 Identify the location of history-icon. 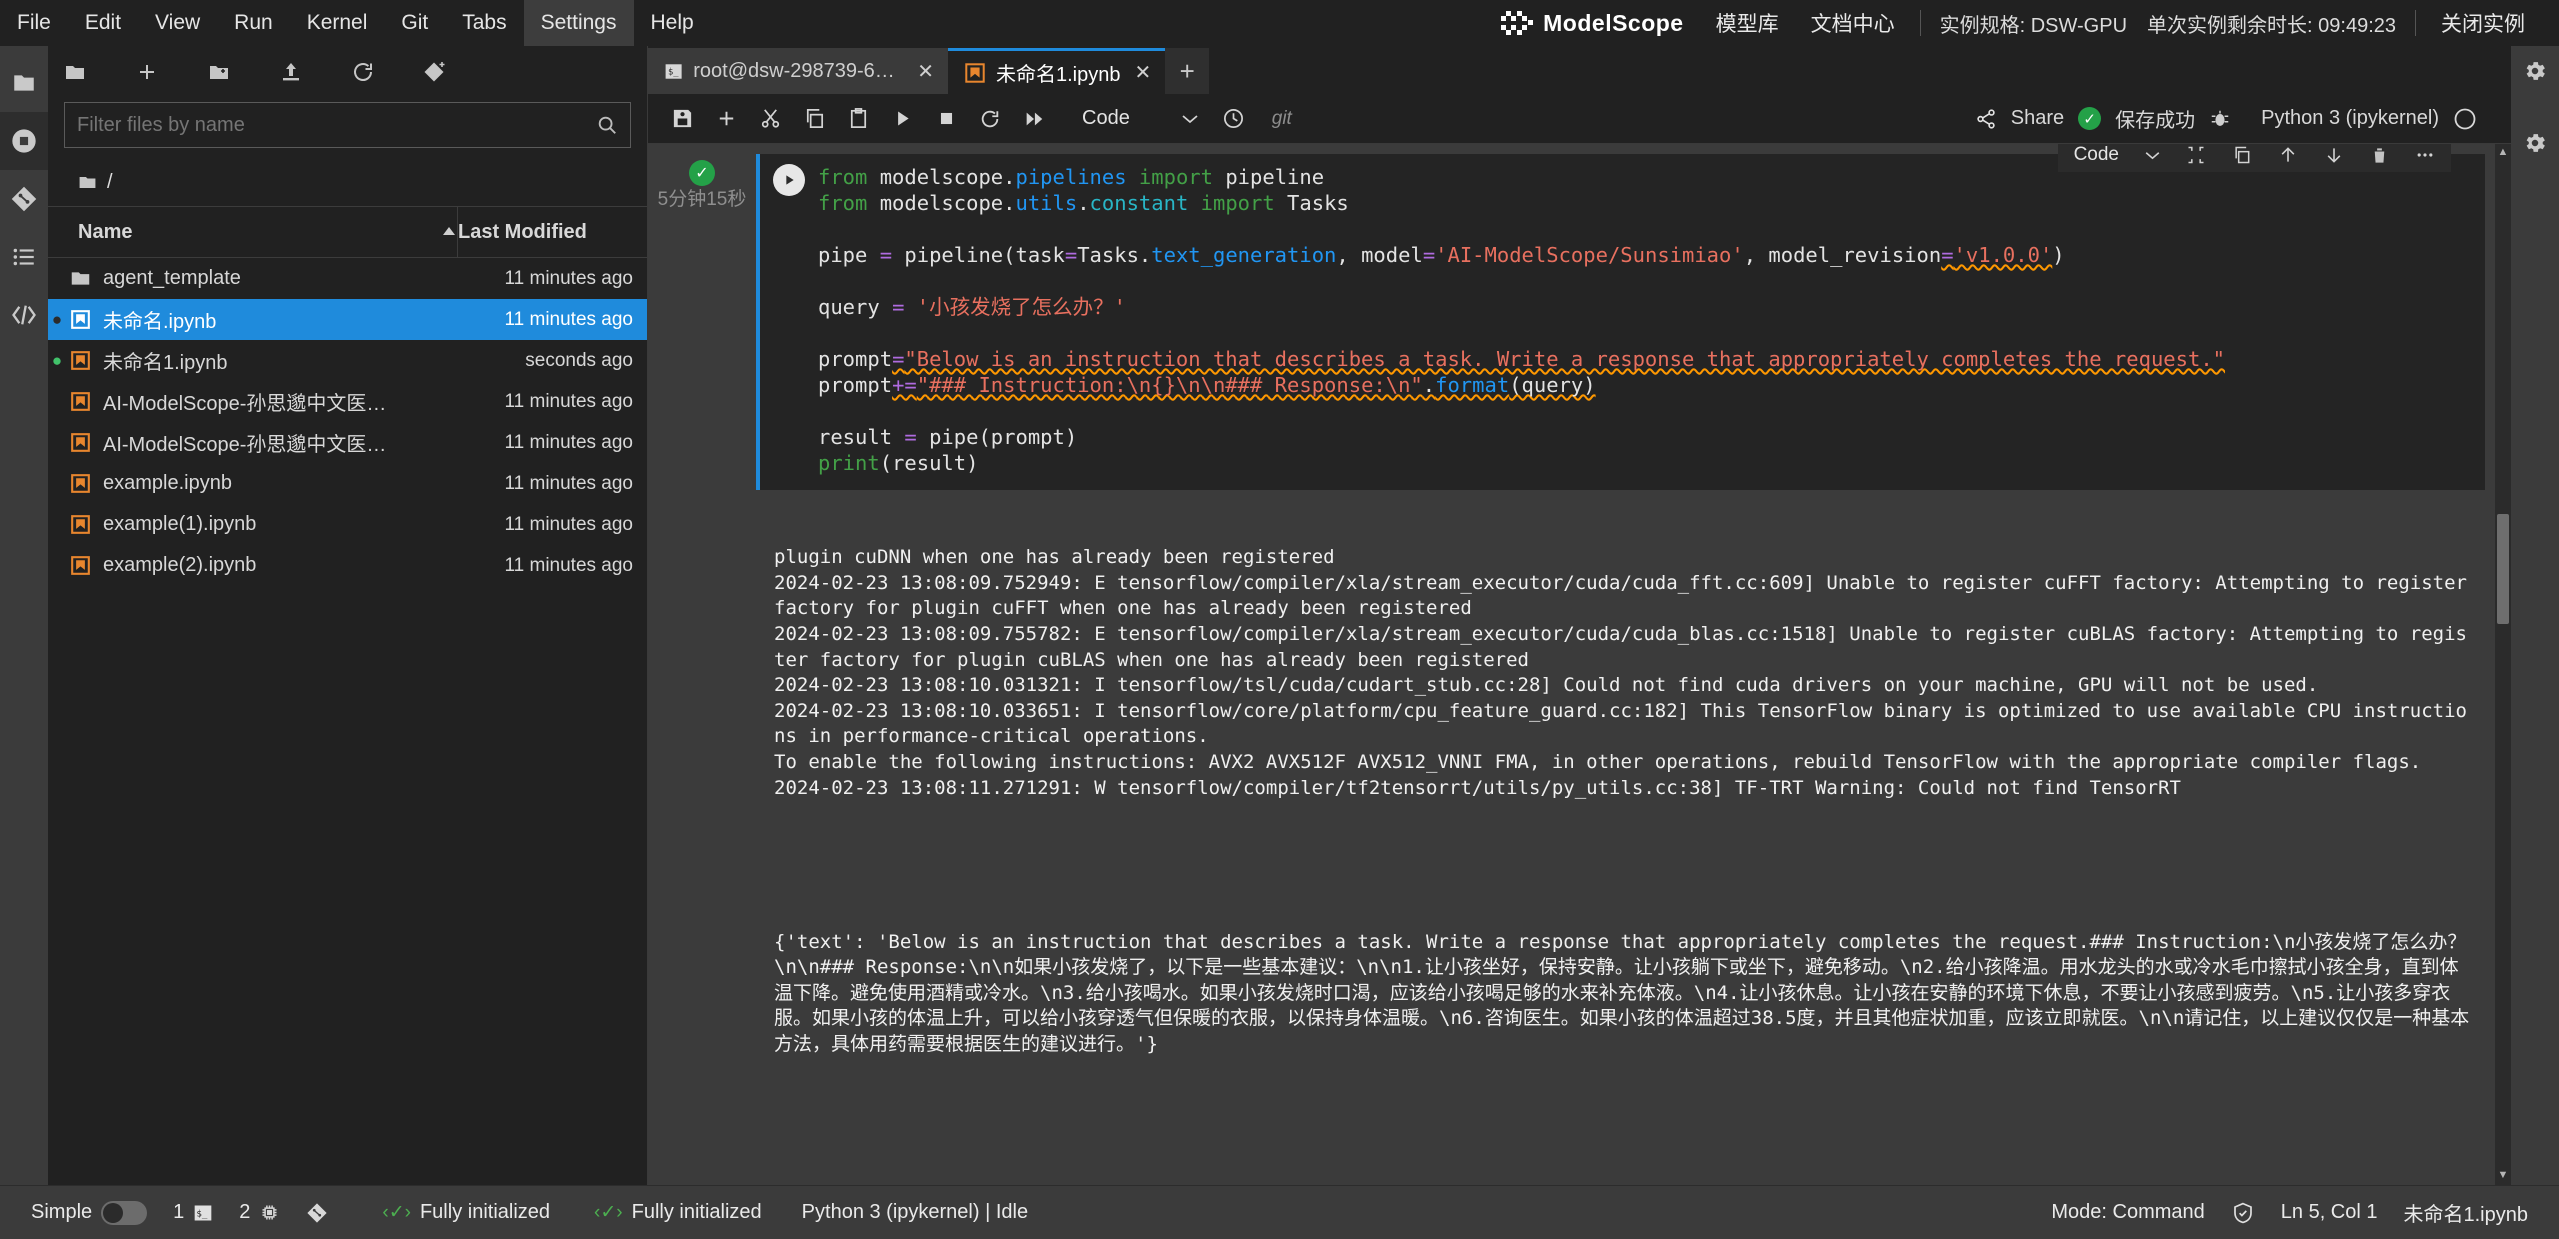
(1234, 119).